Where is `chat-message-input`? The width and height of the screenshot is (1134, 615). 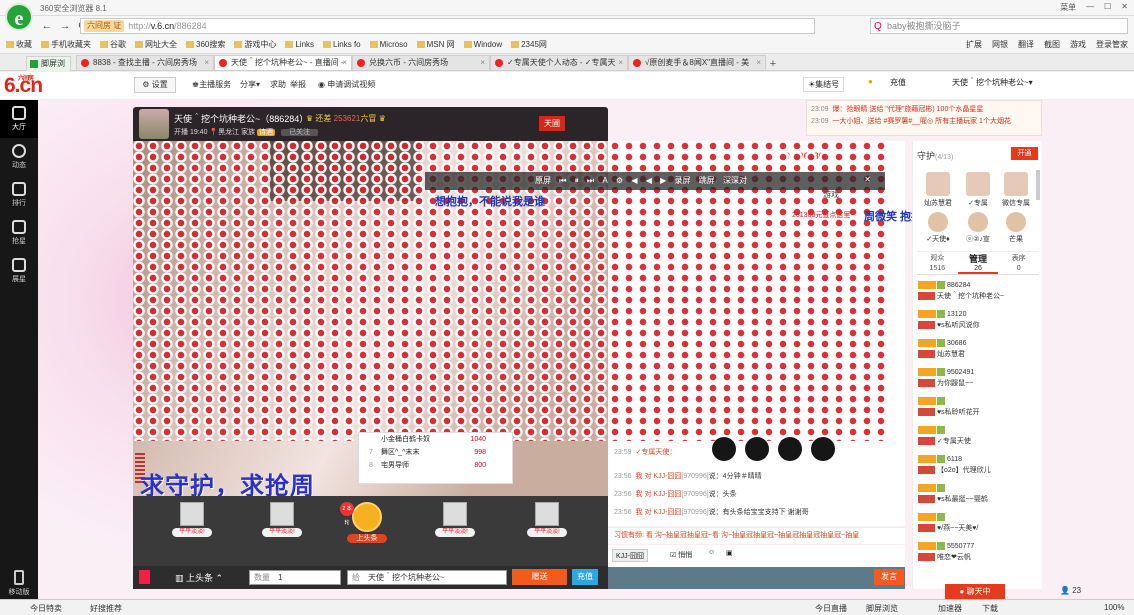 chat-message-input is located at coordinates (756, 578).